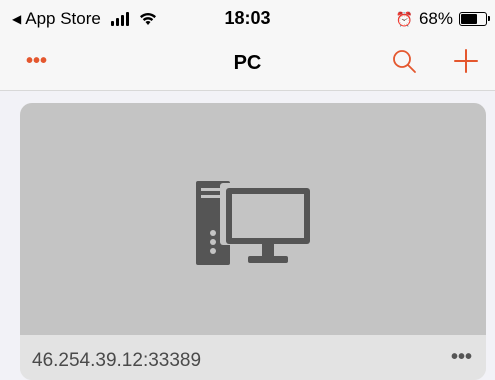 This screenshot has height=380, width=495. What do you see at coordinates (469, 19) in the screenshot?
I see `battery-fill` at bounding box center [469, 19].